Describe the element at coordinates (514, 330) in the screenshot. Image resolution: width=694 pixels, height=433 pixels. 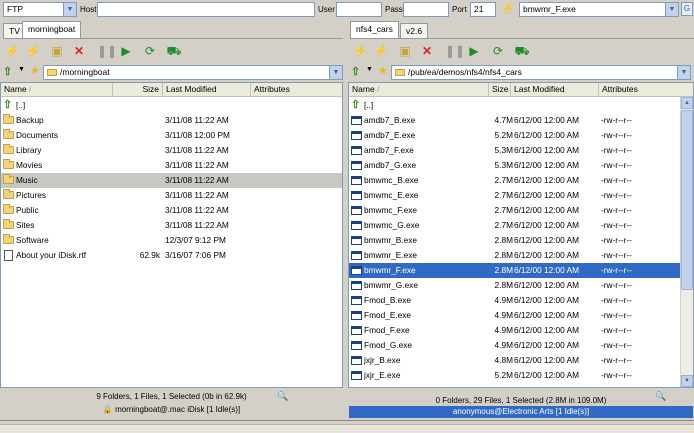
I see `table-row: Fmod_F.exe 4.9M 6/12/00 12:00 AM -rw-r--r--` at that location.